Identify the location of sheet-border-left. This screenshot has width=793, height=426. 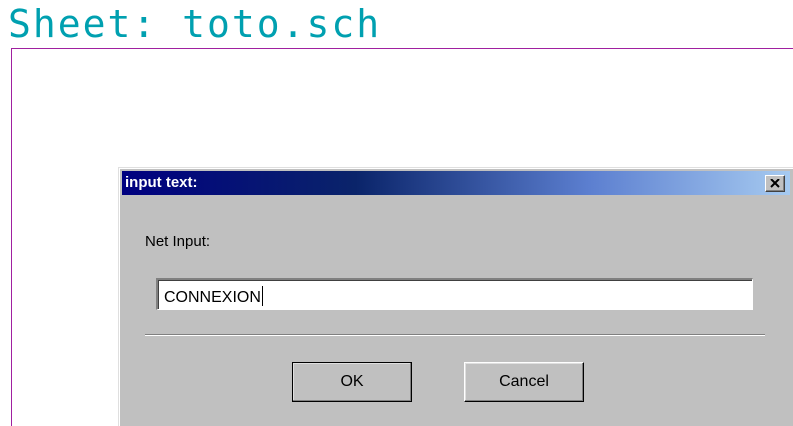
(11, 237).